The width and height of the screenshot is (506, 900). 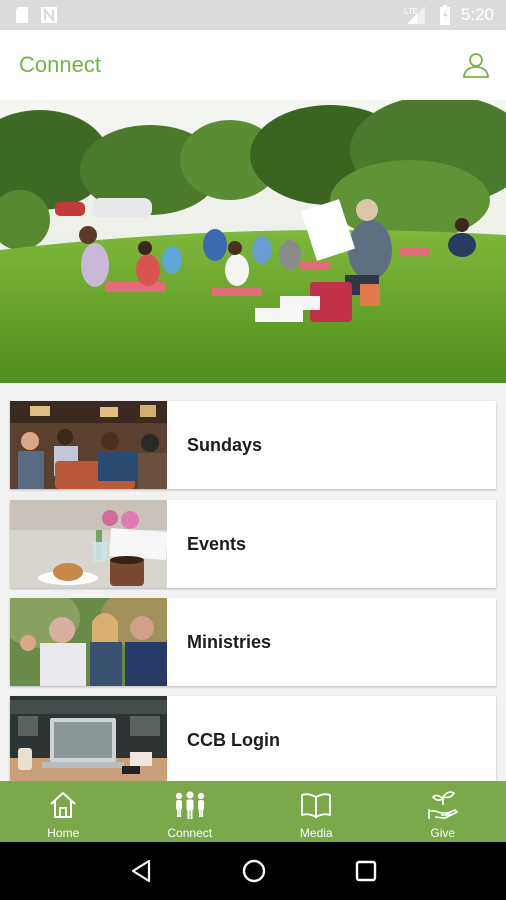 I want to click on tab-connect: Connect, so click(x=190, y=811).